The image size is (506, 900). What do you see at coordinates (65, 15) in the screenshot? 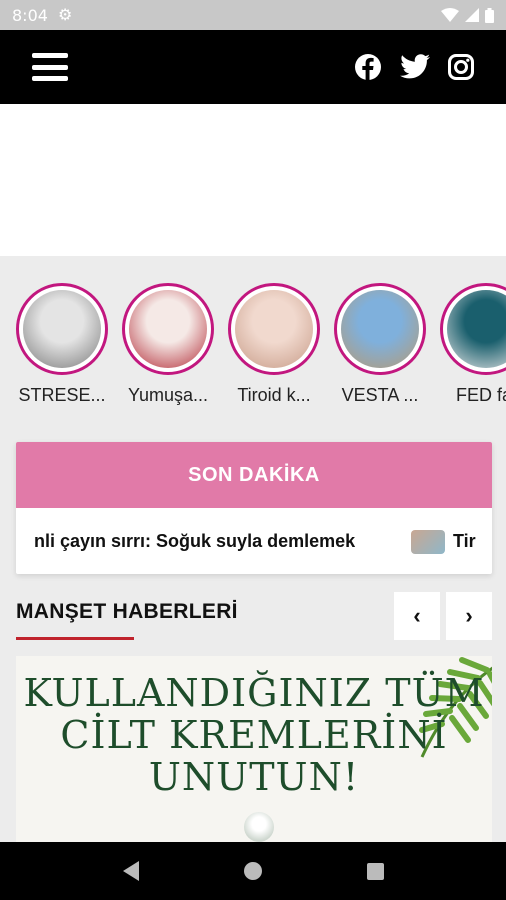
I see `settings-gear-icon: ⚙` at bounding box center [65, 15].